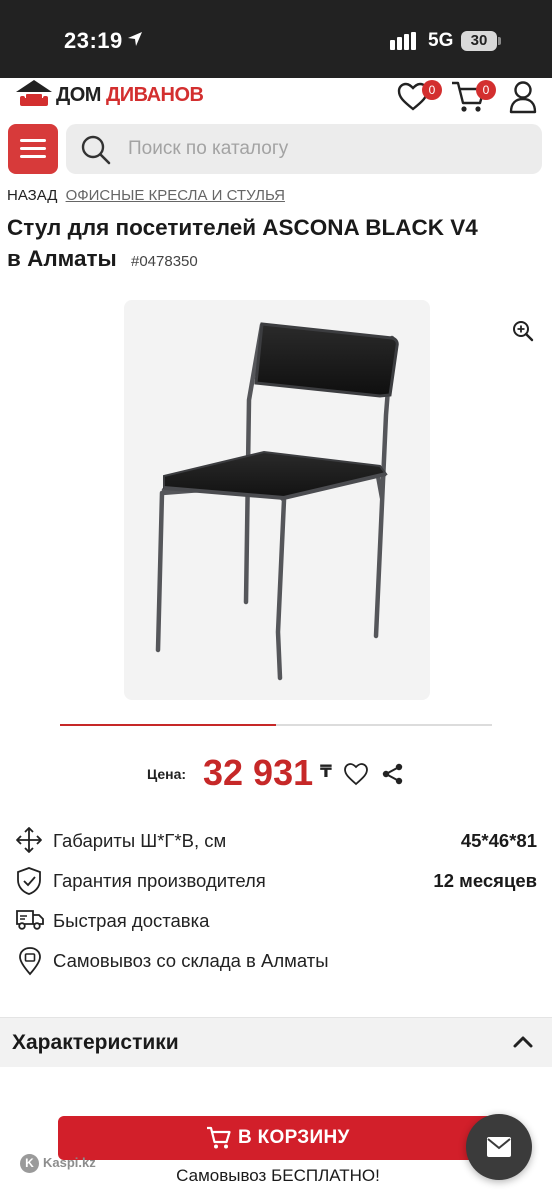 The height and width of the screenshot is (1200, 552). I want to click on logo-part2: ДИВАНОВ, so click(155, 95).